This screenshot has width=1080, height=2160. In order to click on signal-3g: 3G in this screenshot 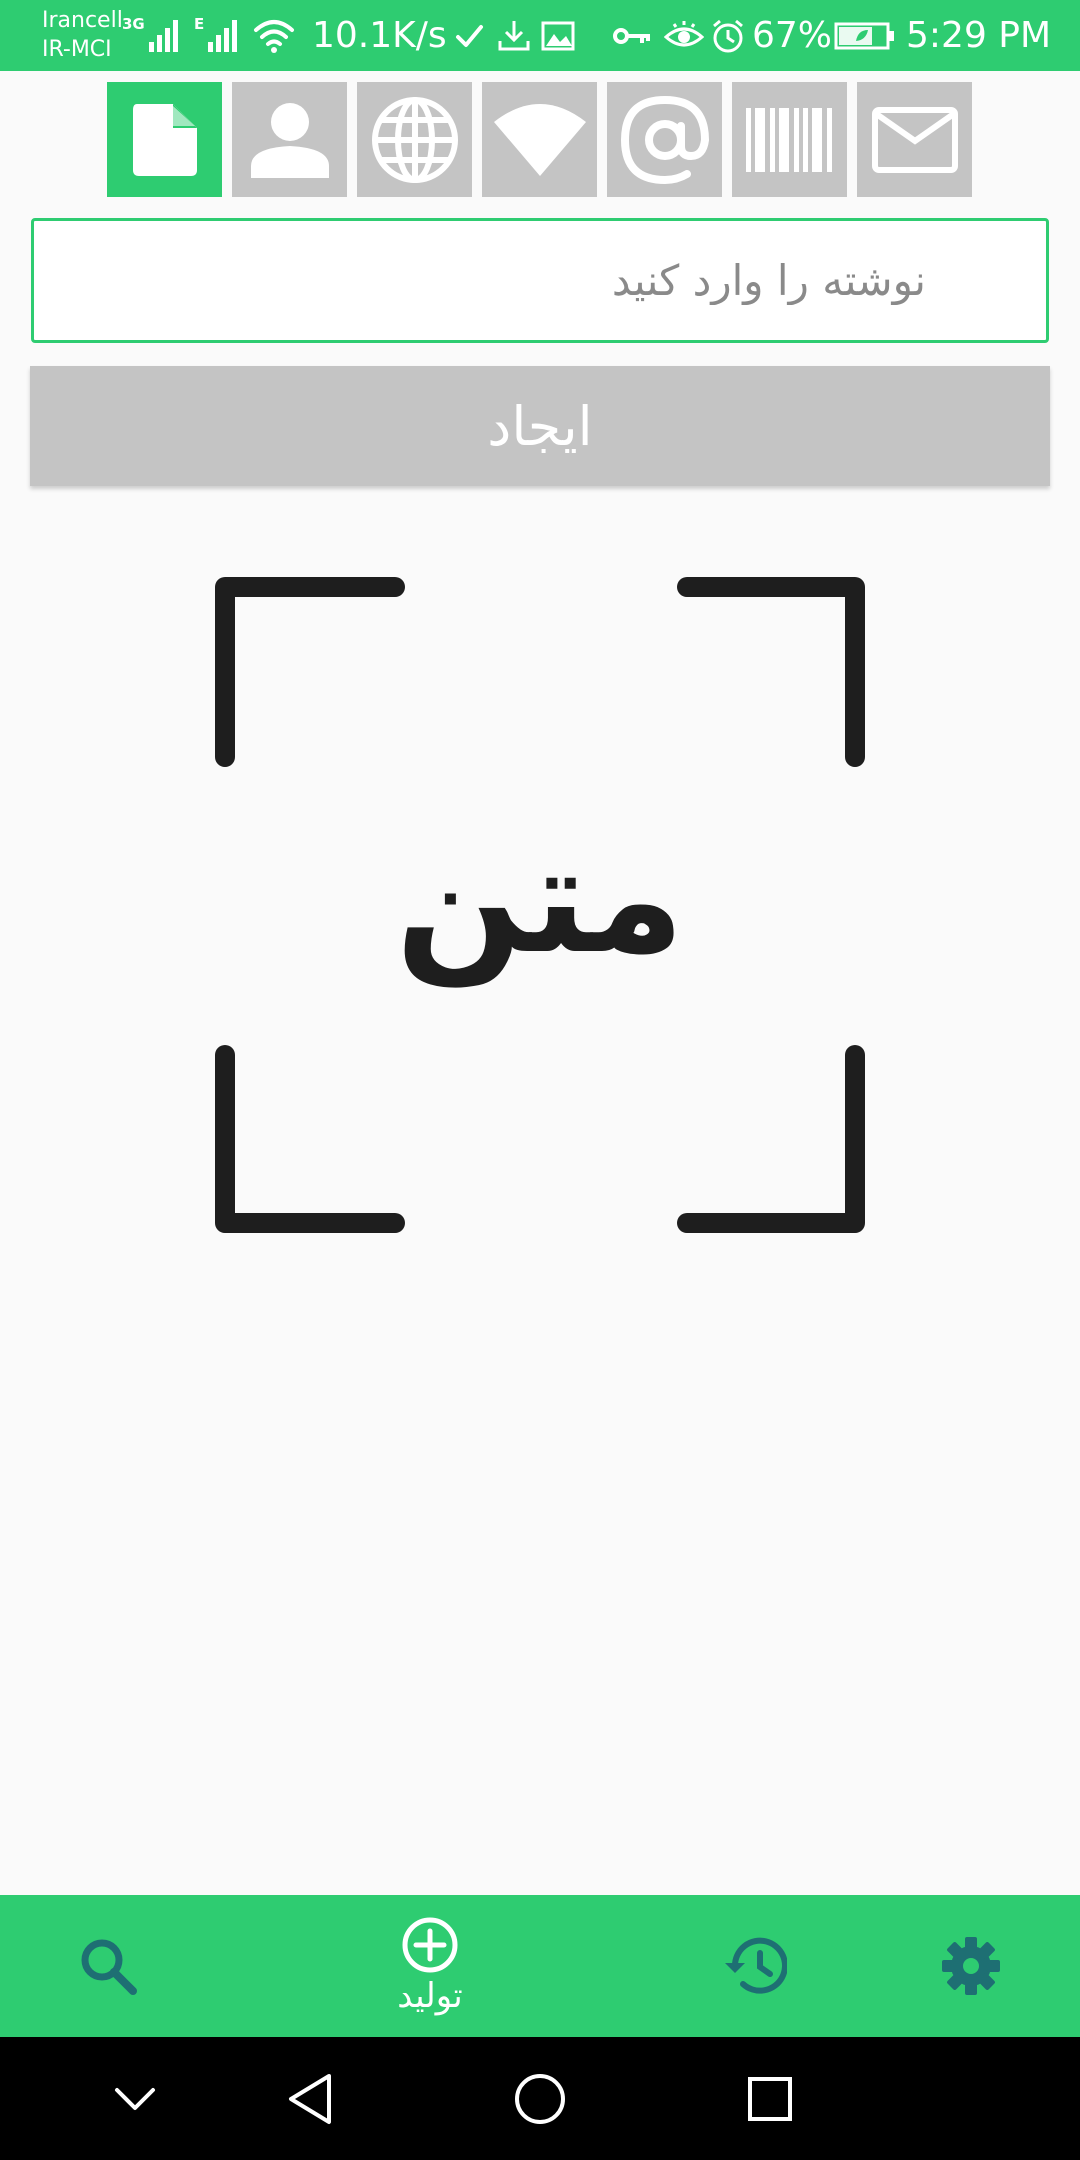, I will do `click(153, 35)`.